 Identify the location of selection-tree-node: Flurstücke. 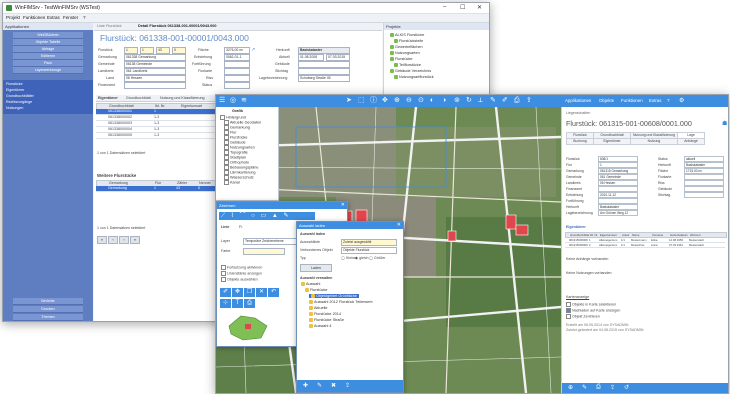
(316, 290).